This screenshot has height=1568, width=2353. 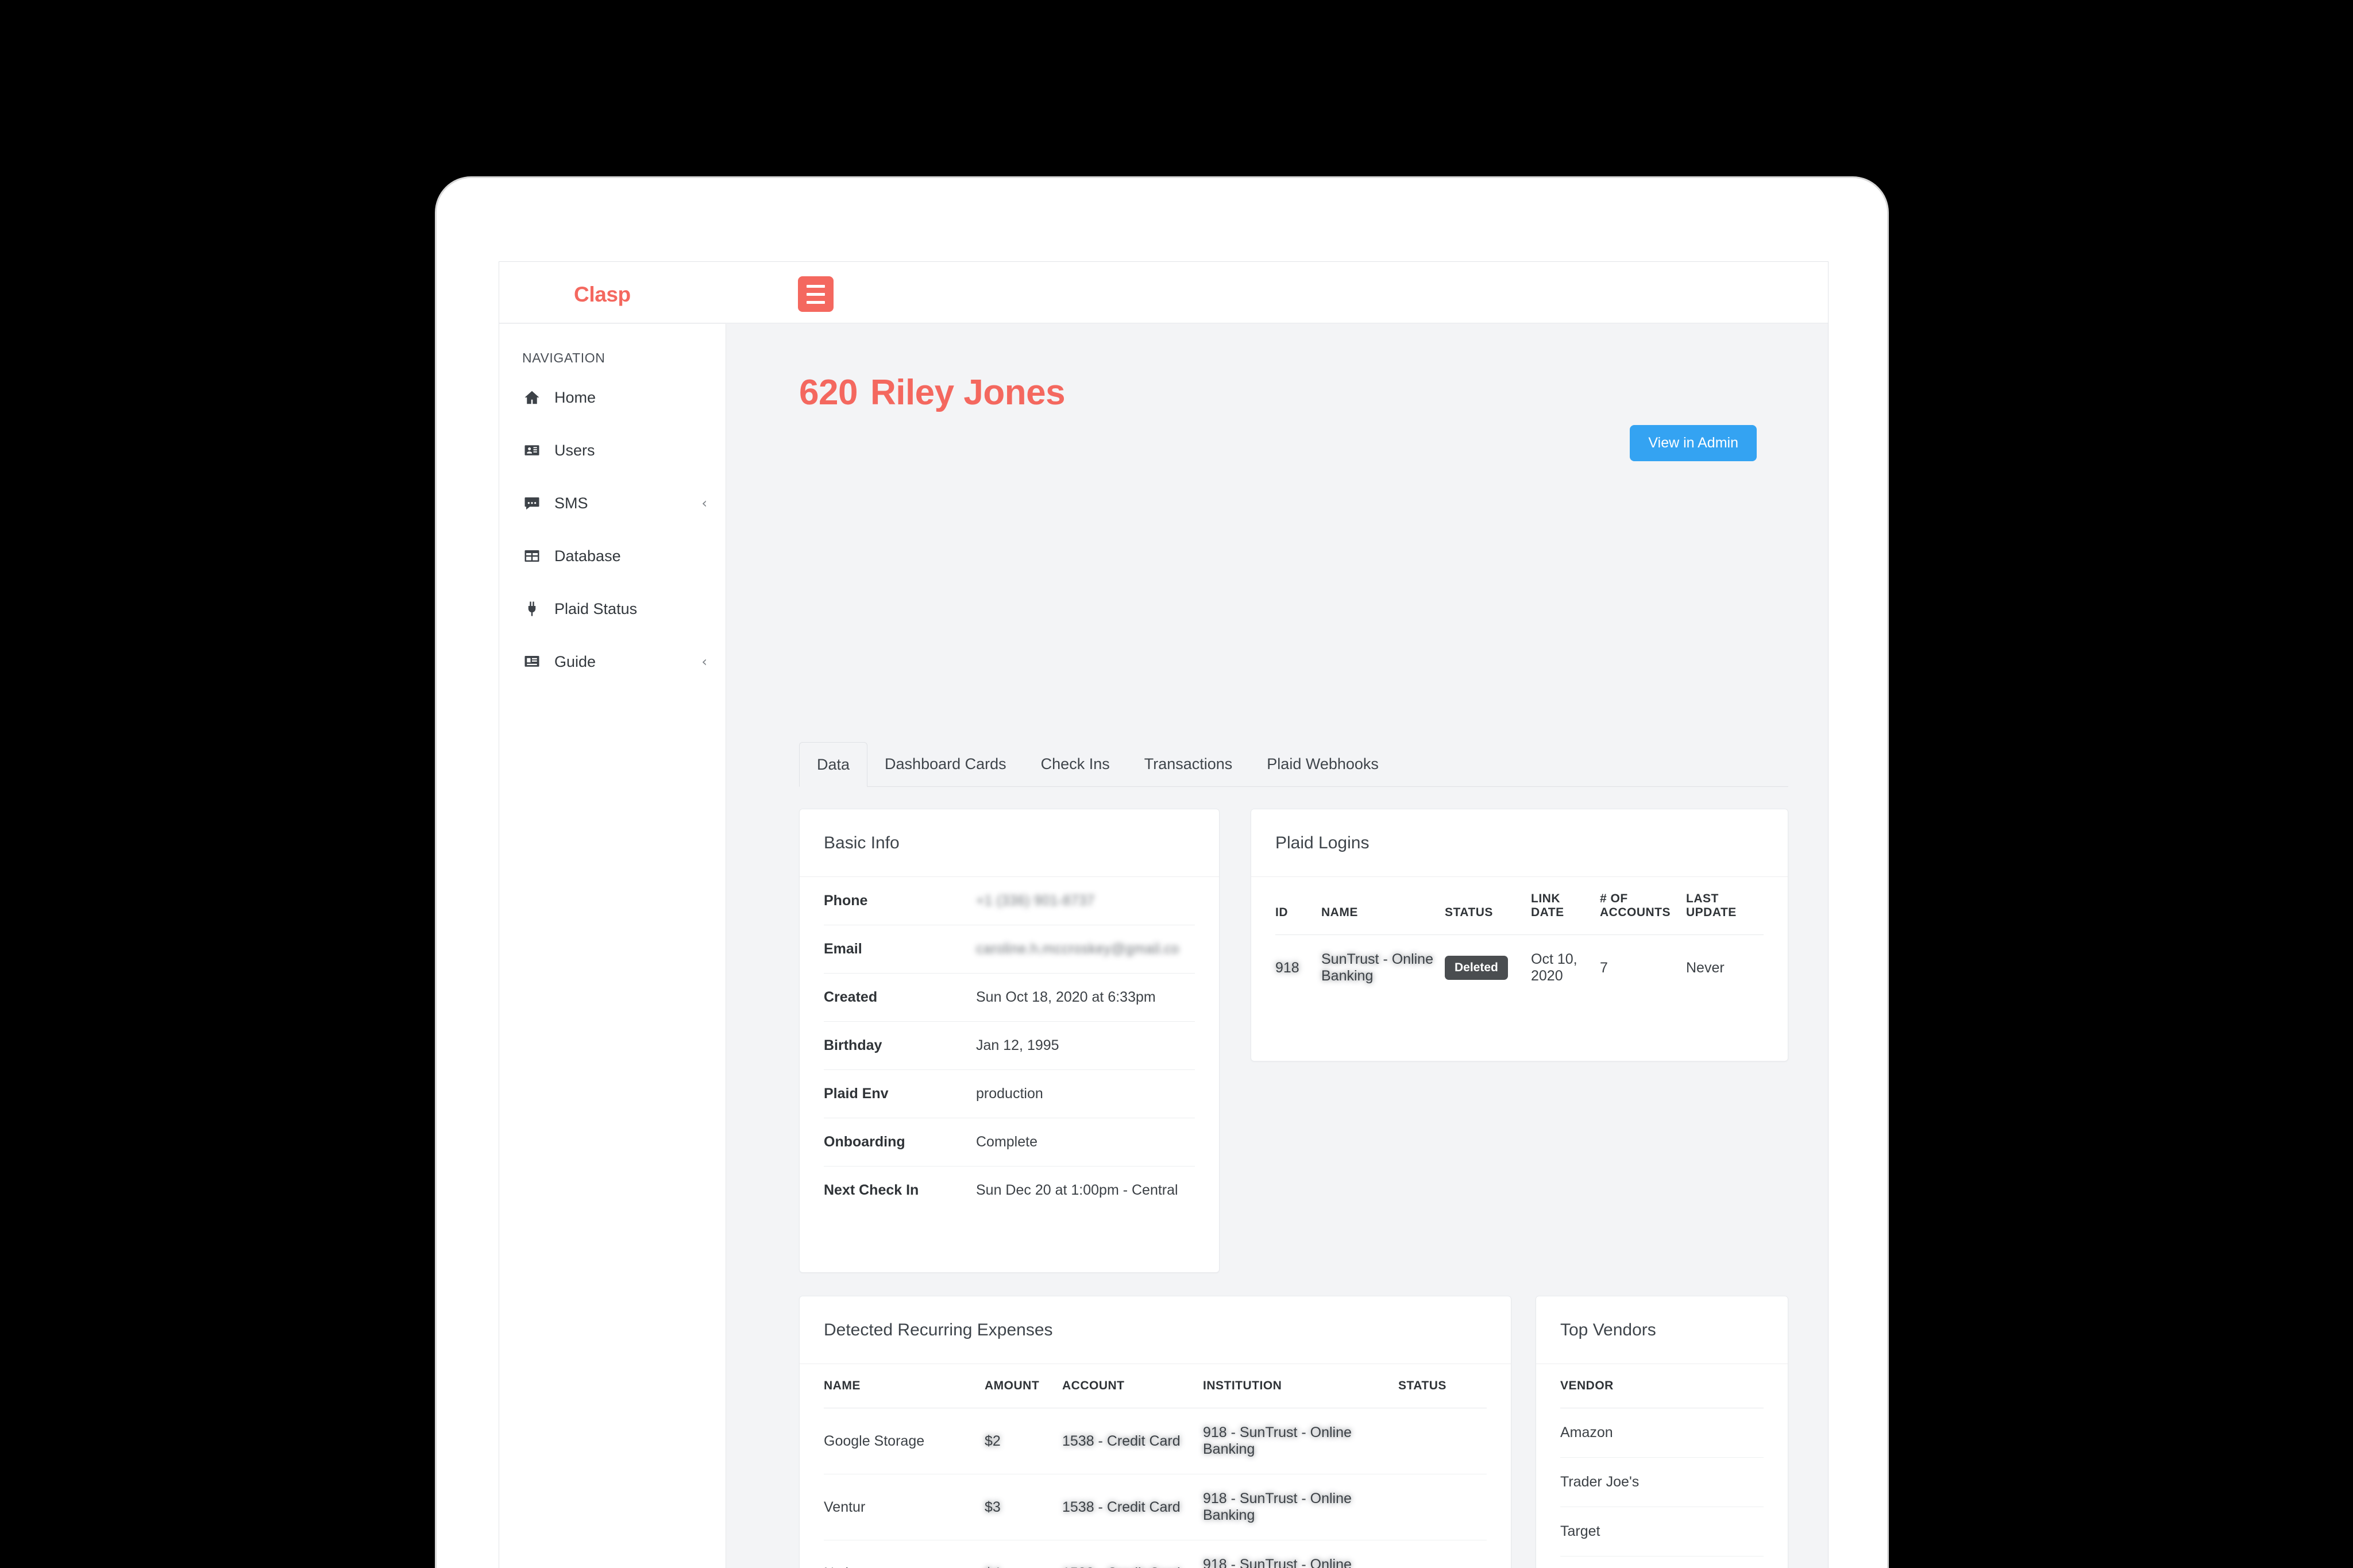 I want to click on cell-link-date: Oct 10, 2020, so click(x=1565, y=968).